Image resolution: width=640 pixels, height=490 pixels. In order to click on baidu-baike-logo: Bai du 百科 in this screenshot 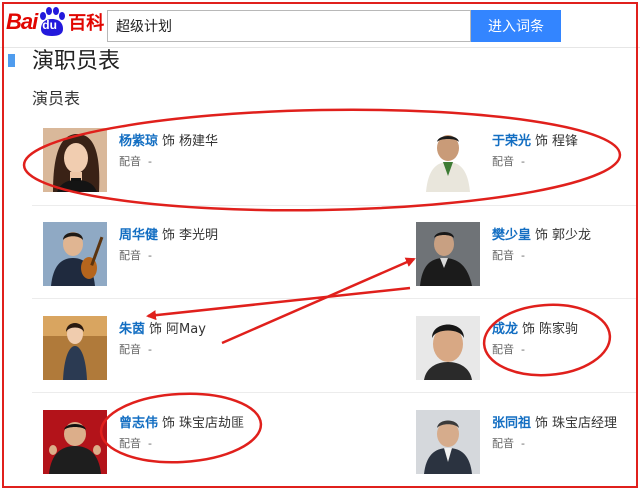, I will do `click(55, 22)`.